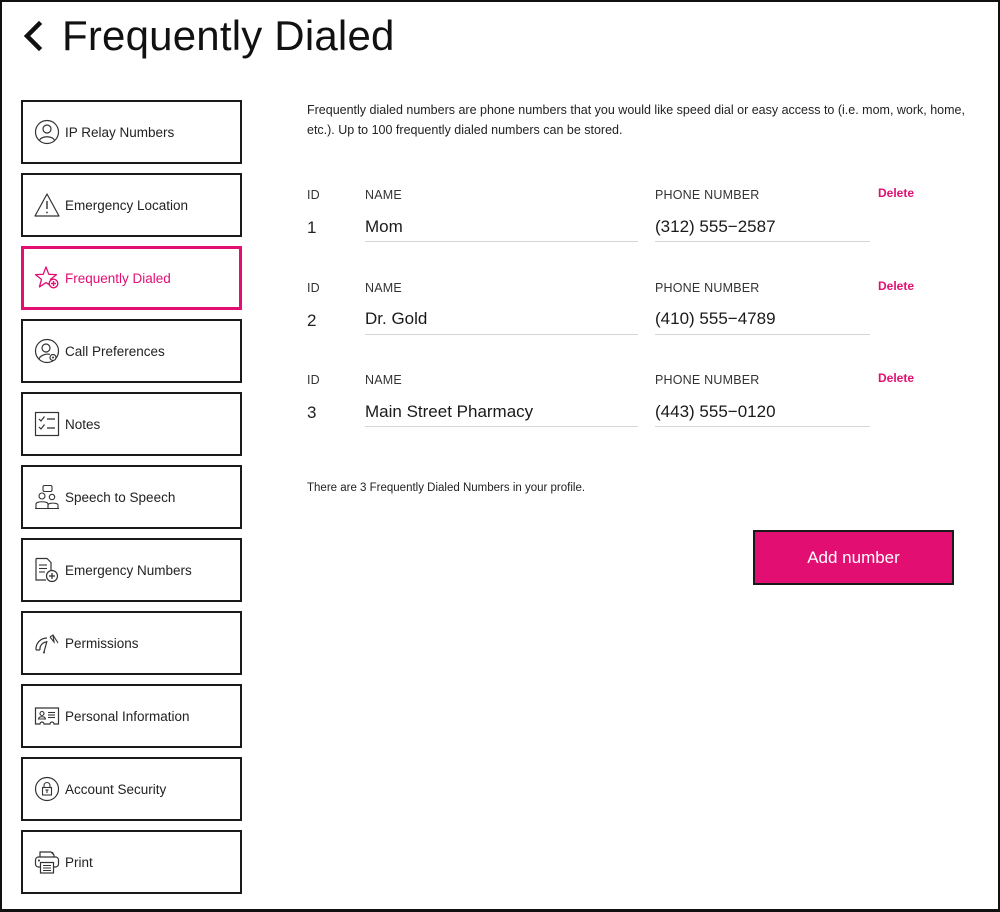 This screenshot has height=912, width=1000. I want to click on sidebar-item-label: Emergency Numbers, so click(128, 570).